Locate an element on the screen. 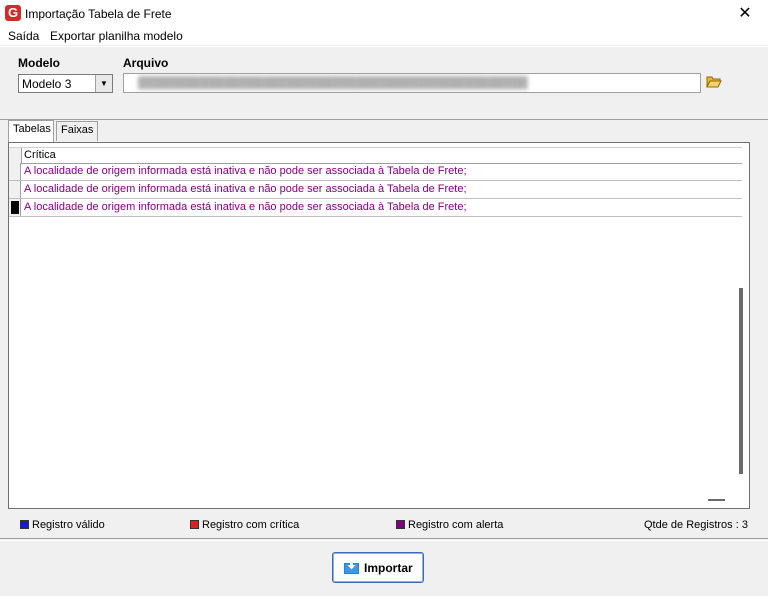  tab-faixas-label: Faixas is located at coordinates (77, 130).